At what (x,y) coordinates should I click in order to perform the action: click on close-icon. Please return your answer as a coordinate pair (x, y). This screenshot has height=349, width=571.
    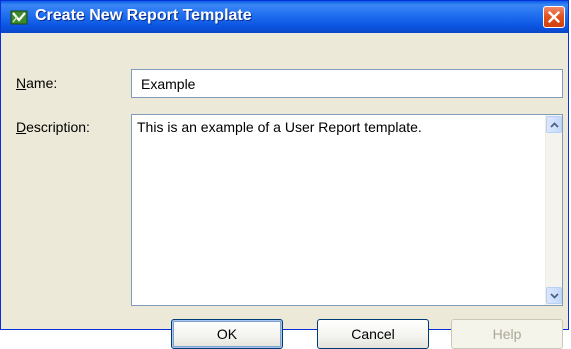
    Looking at the image, I should click on (554, 17).